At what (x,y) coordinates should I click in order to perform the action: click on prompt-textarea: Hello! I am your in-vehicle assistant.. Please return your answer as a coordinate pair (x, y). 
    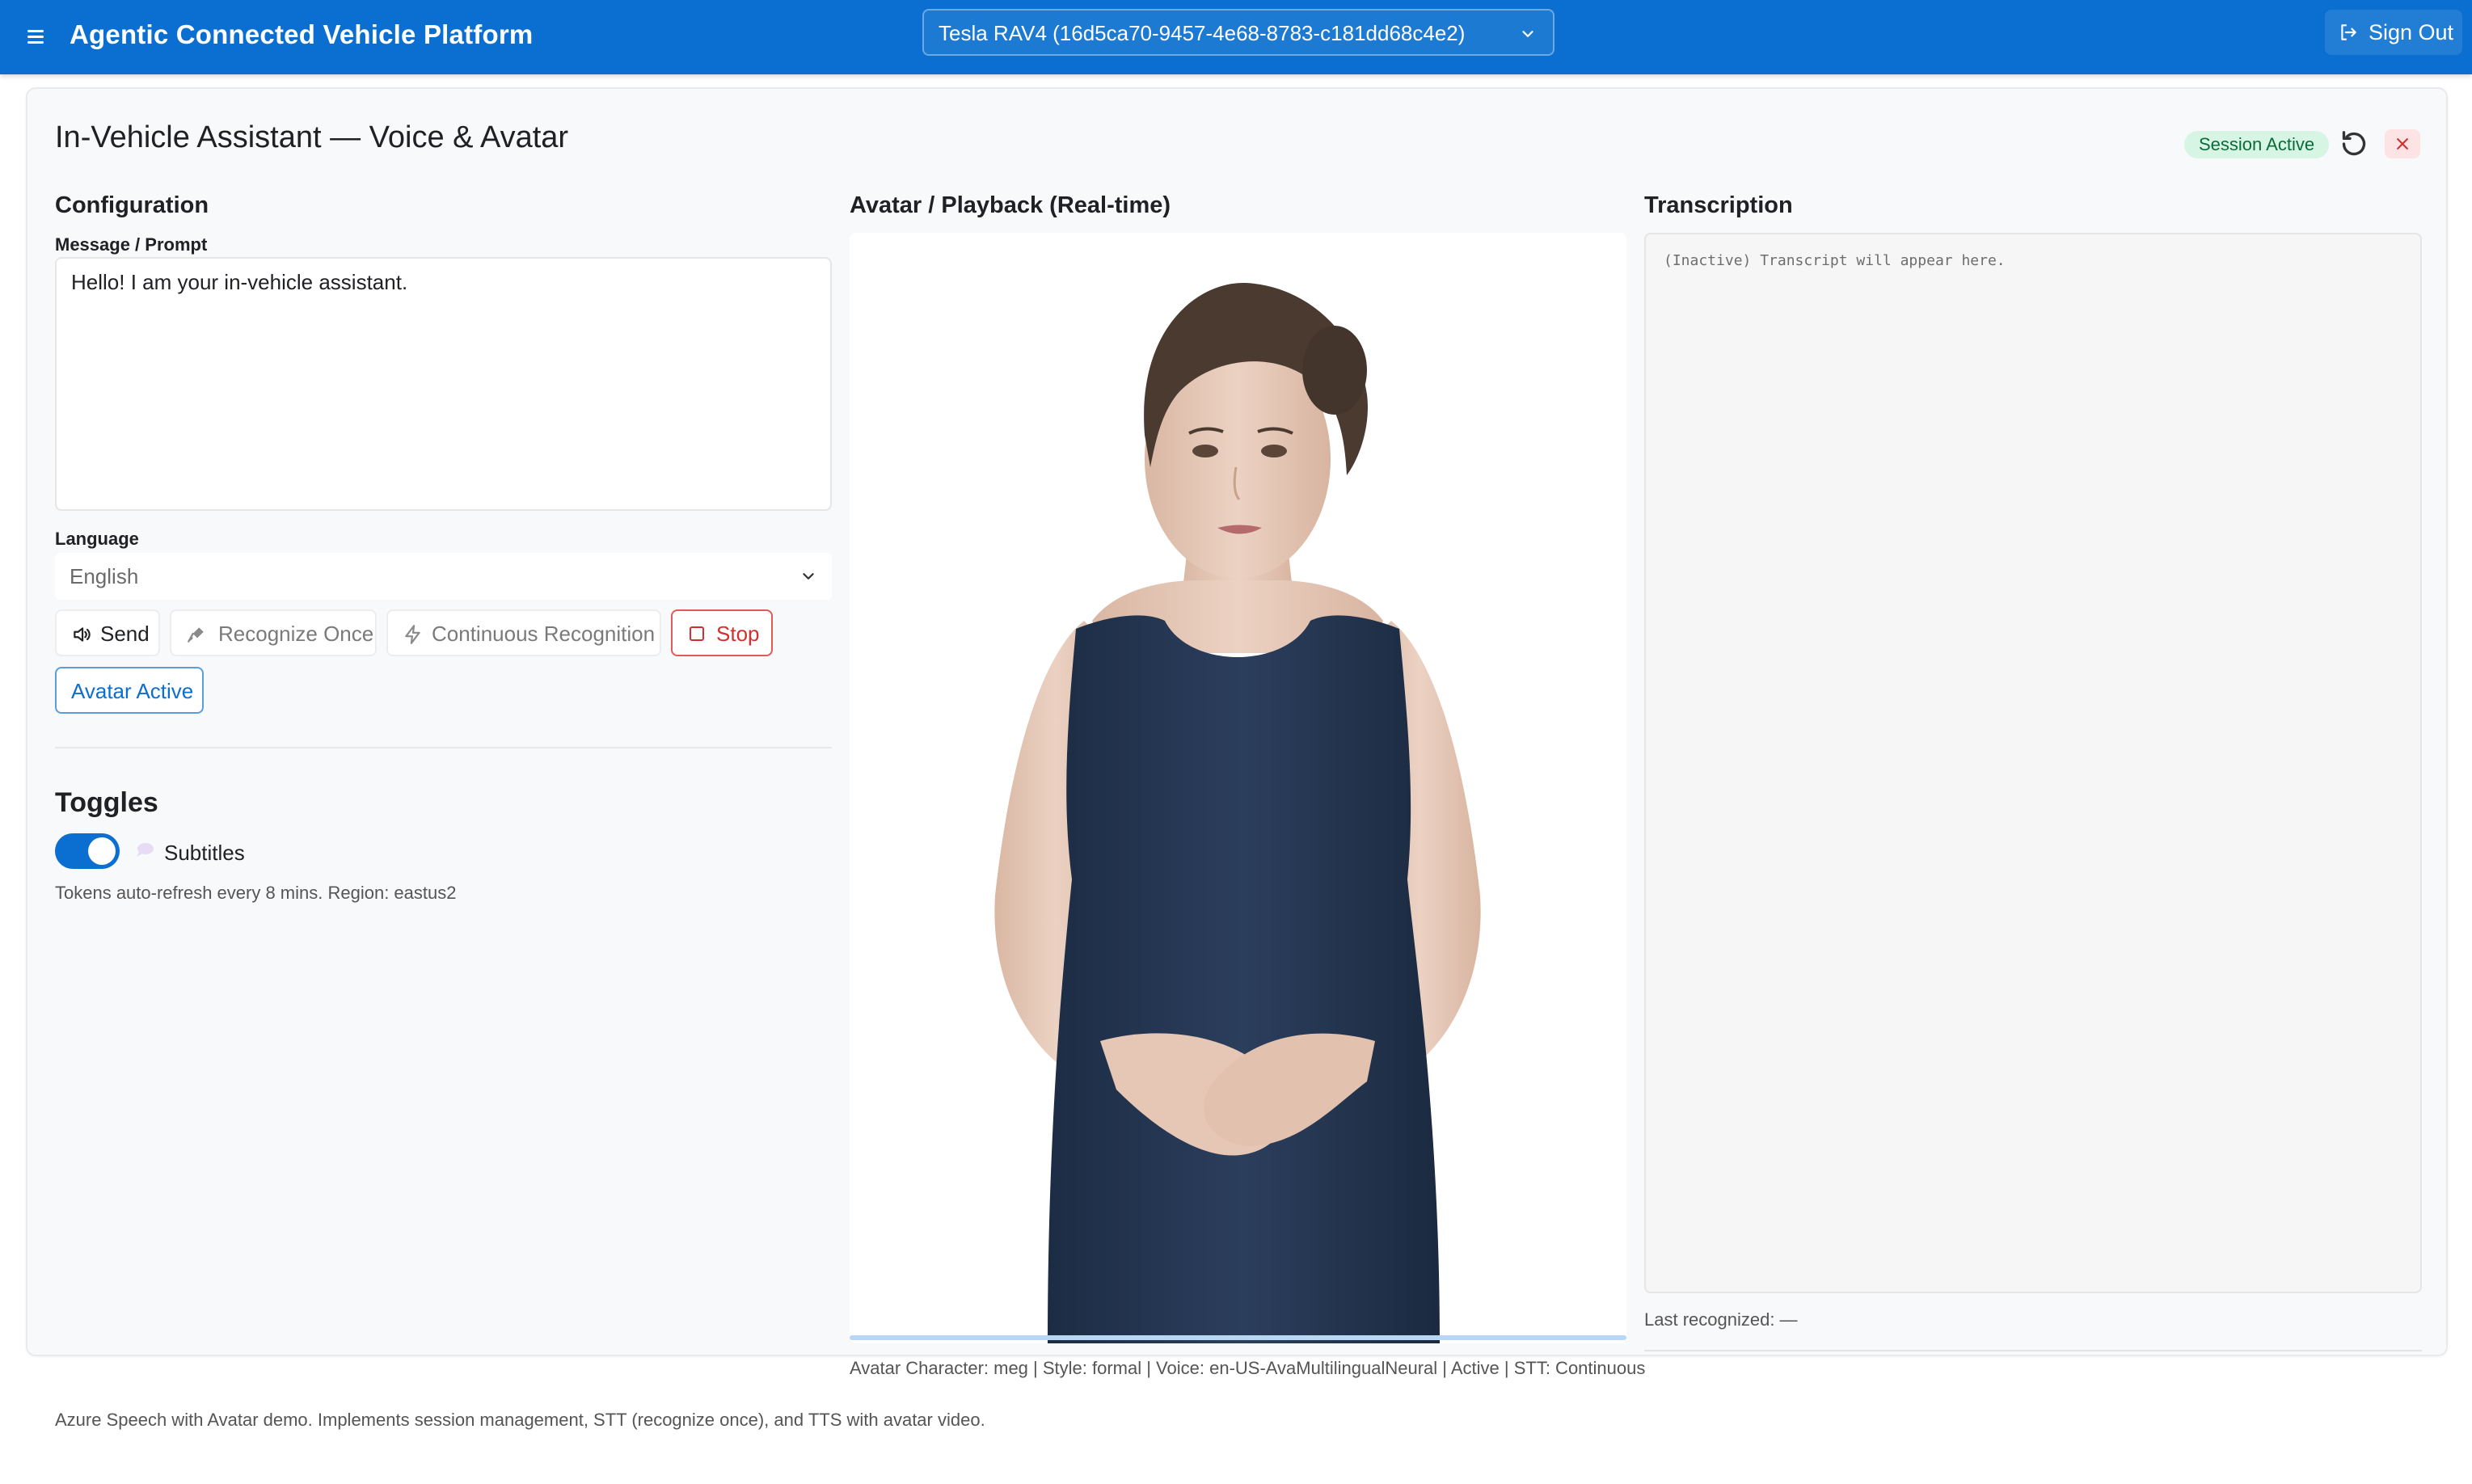
    Looking at the image, I should click on (443, 384).